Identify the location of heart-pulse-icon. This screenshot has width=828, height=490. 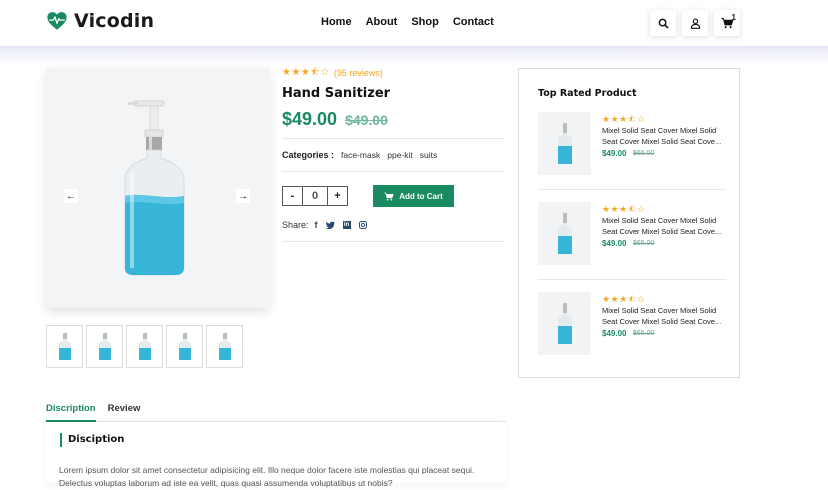
(57, 21).